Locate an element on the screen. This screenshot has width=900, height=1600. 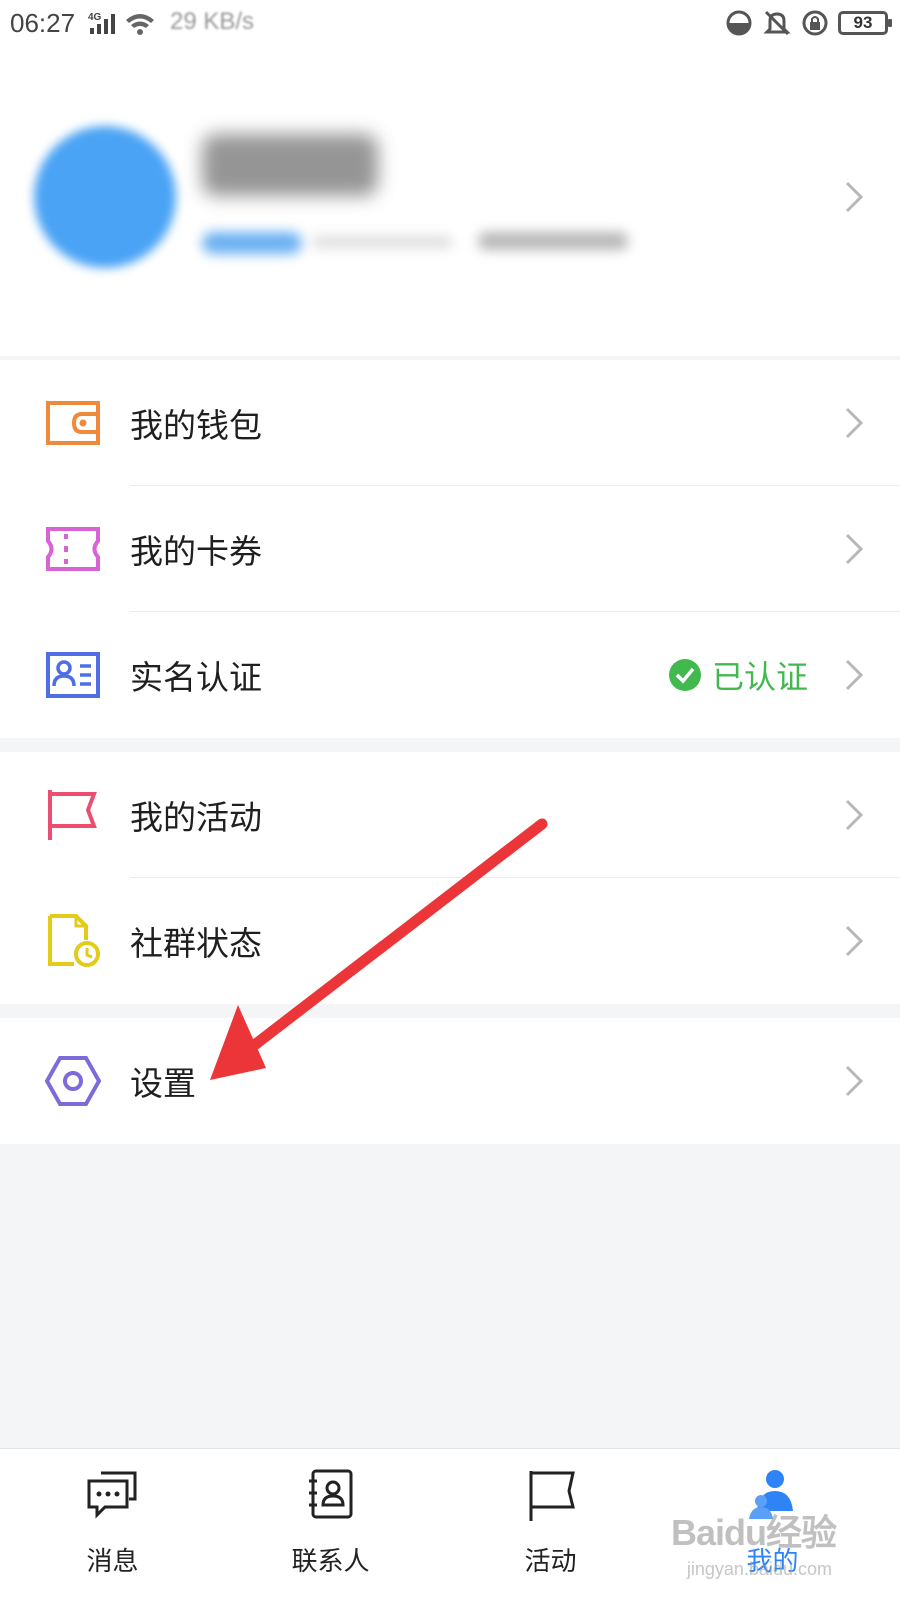
tab-activities-label: 活动 is located at coordinates (550, 1562).